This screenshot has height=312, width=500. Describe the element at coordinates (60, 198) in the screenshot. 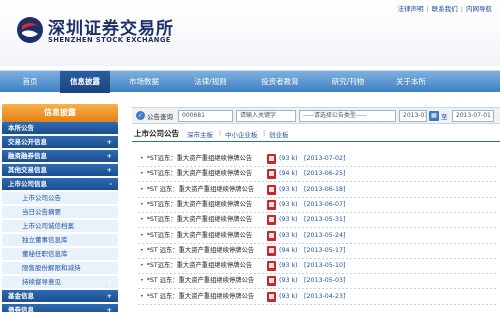

I see `sidebar-item: 上市公司公告` at that location.